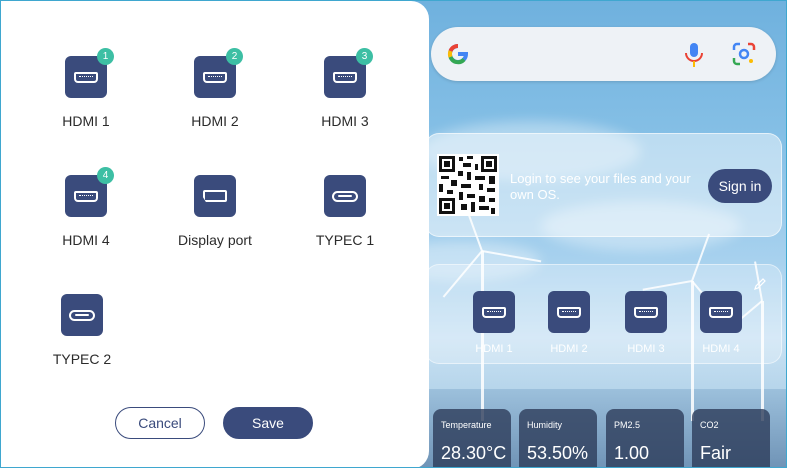 This screenshot has height=468, width=787. I want to click on source-label: Display port, so click(215, 240).